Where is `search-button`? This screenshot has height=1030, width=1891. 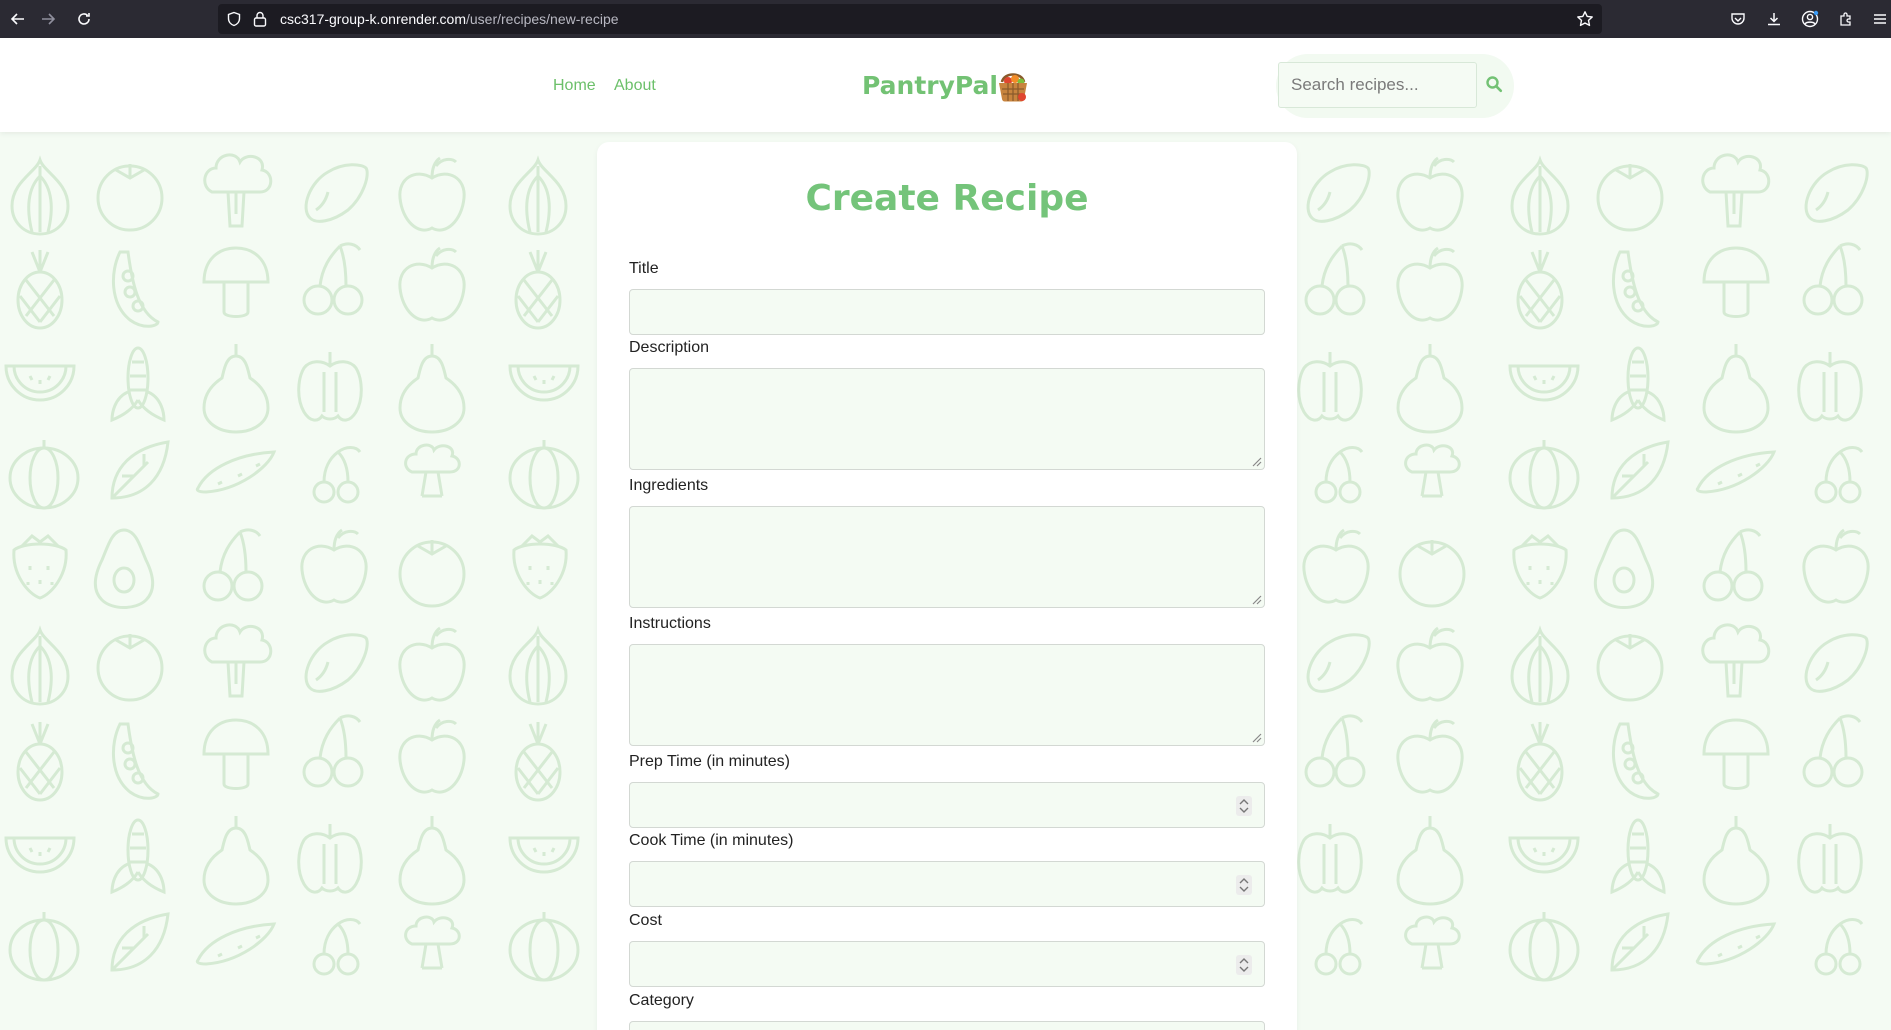
search-button is located at coordinates (1494, 85).